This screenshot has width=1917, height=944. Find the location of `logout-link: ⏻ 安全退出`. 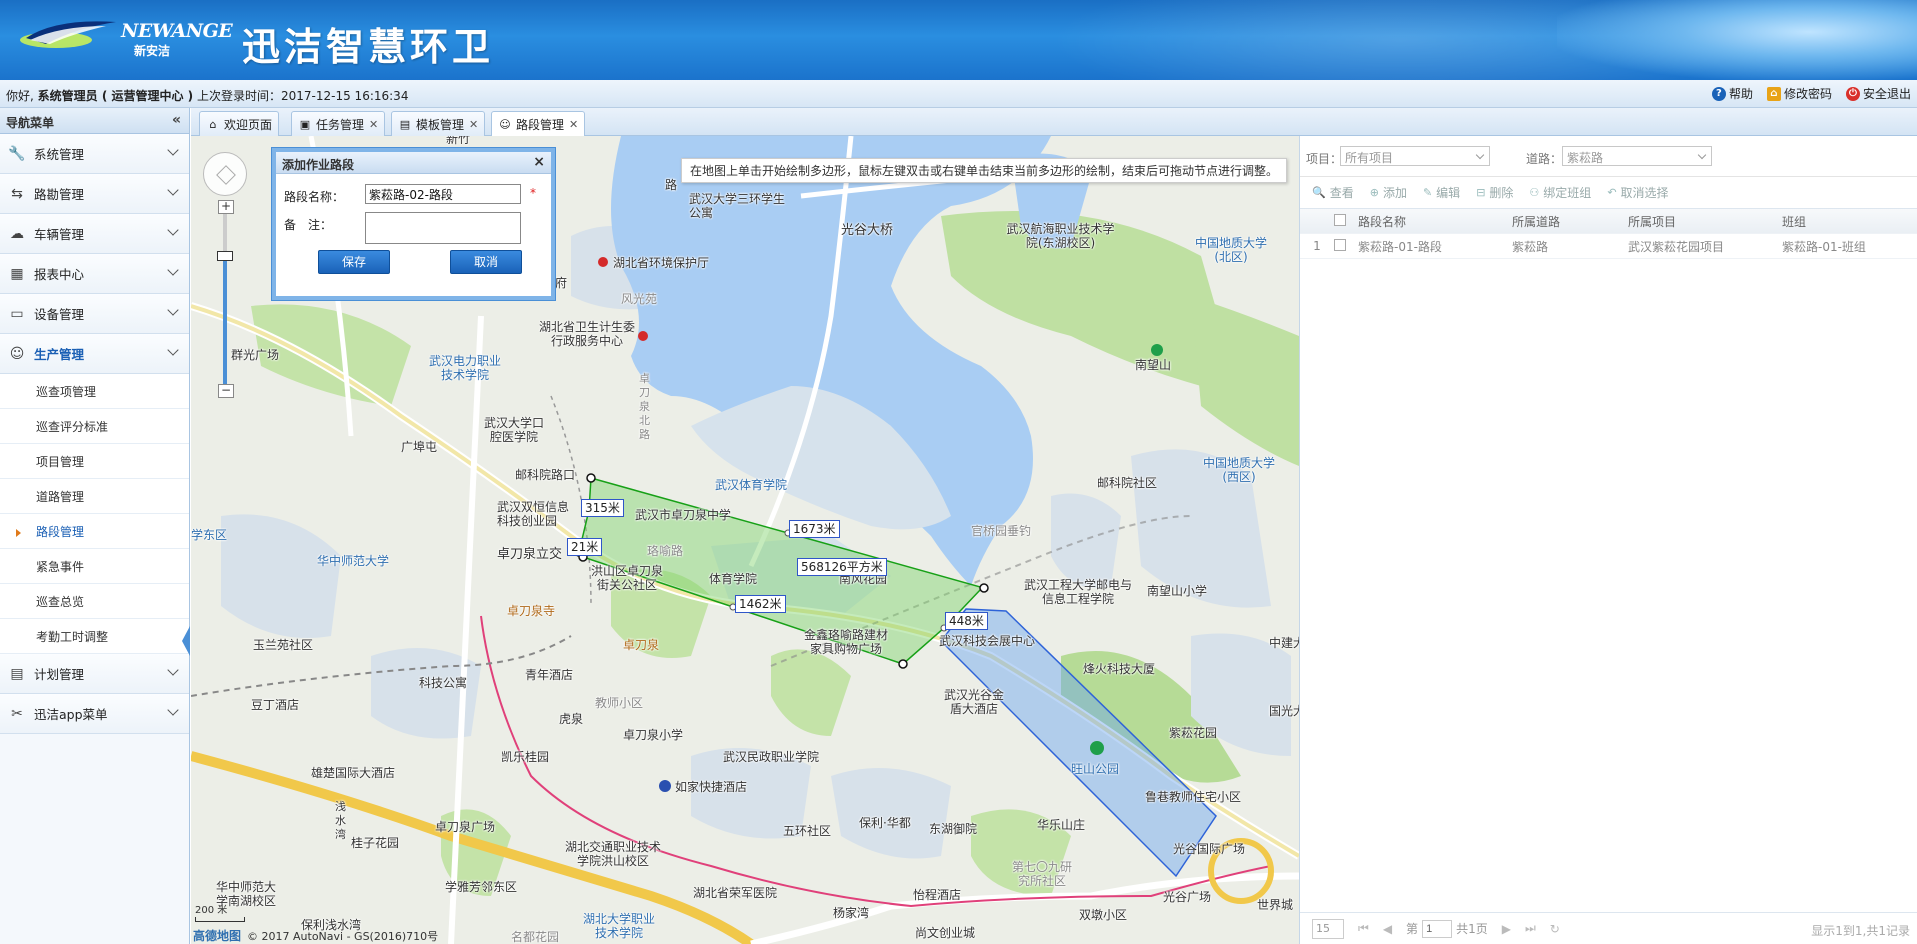

logout-link: ⏻ 安全退出 is located at coordinates (1878, 93).